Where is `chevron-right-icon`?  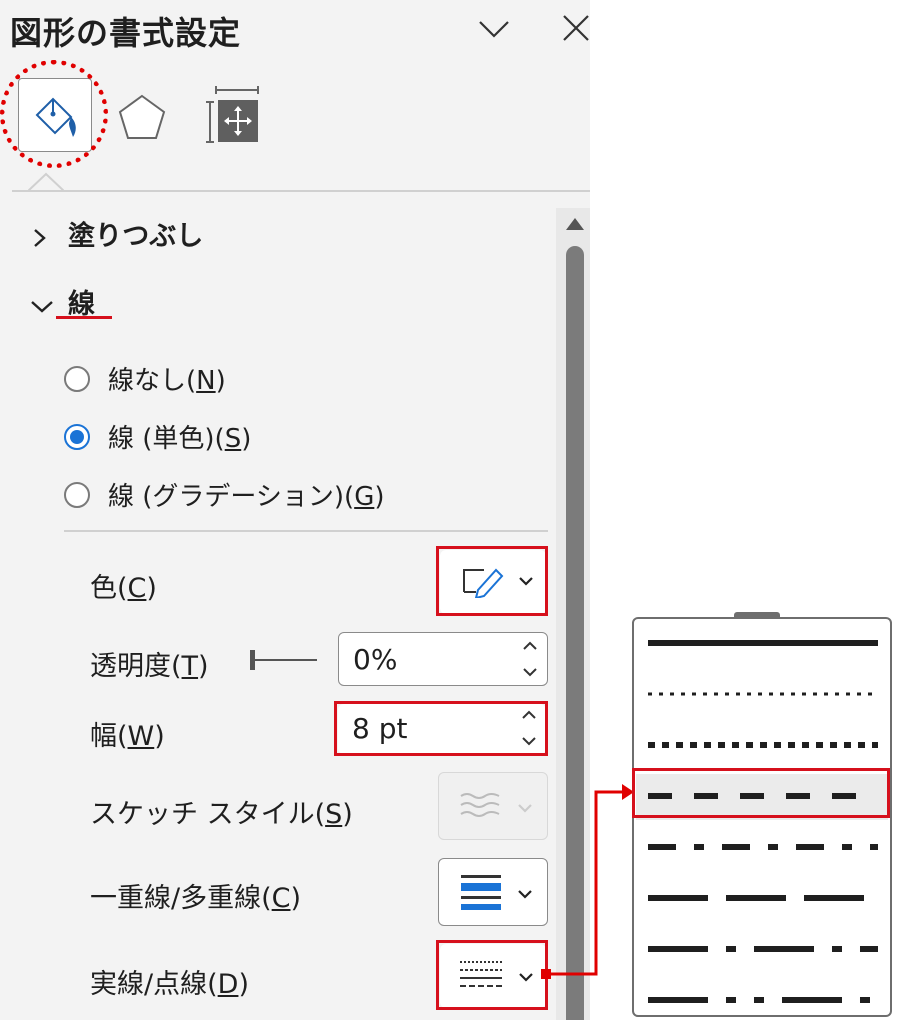
chevron-right-icon is located at coordinates (40, 237).